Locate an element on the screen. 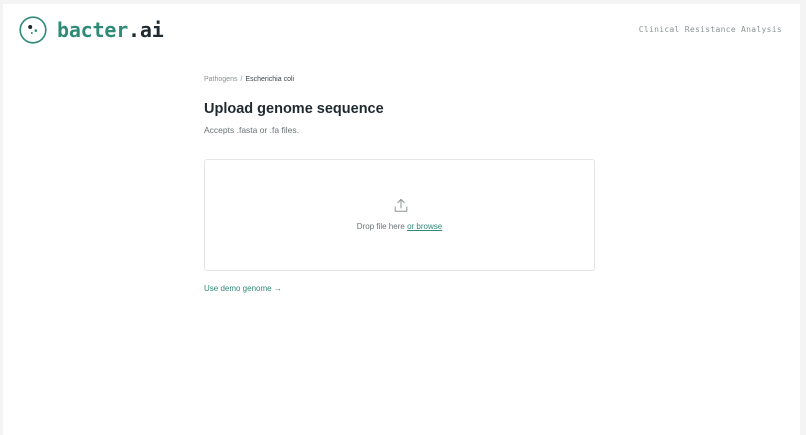 The height and width of the screenshot is (435, 806). logo: bacter.ai is located at coordinates (91, 30).